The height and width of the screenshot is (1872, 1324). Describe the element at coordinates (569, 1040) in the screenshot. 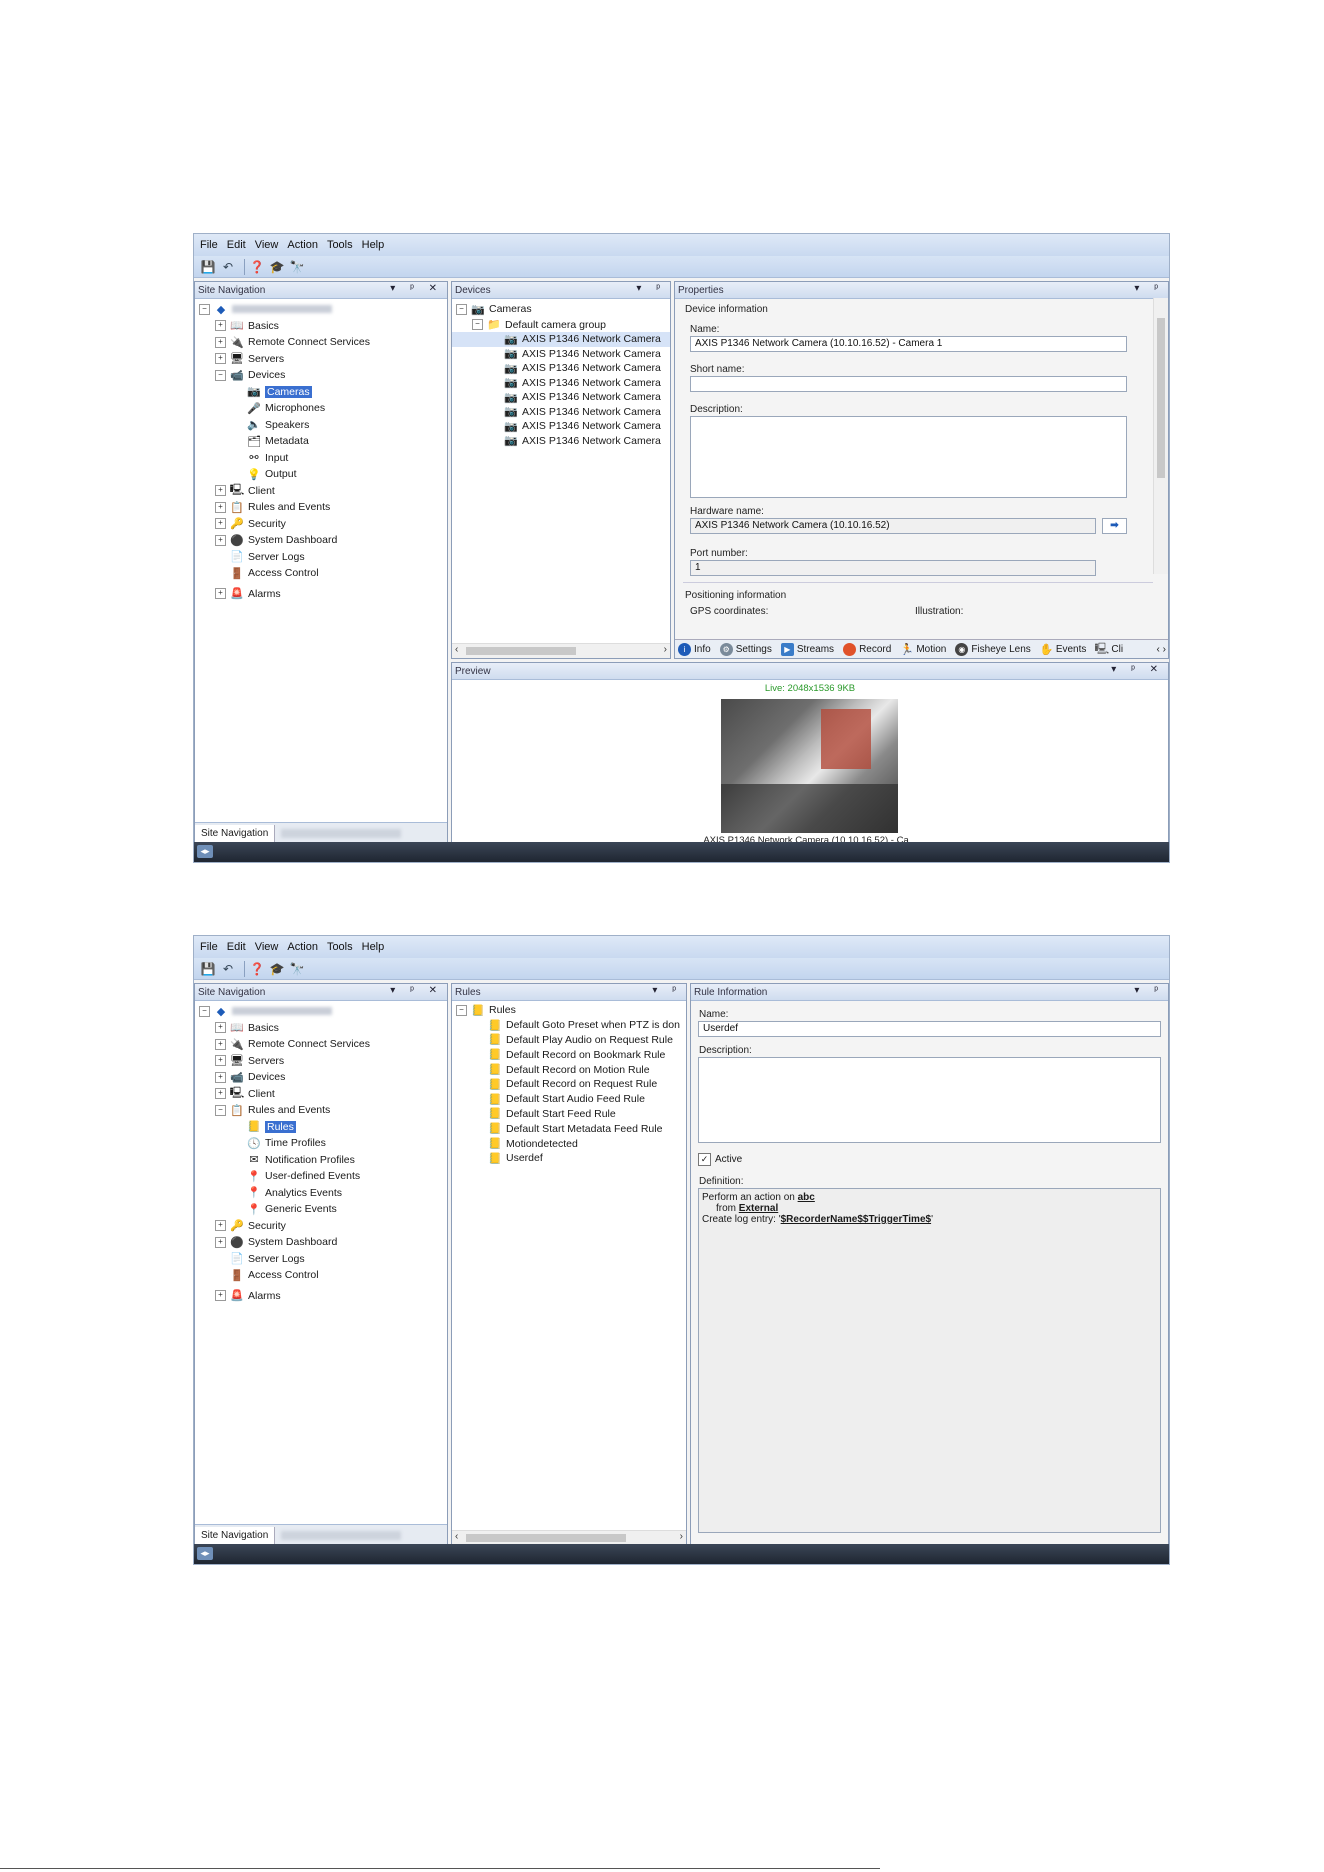

I see `rule-item: 📒 Default Play Audio on Request Rule` at that location.